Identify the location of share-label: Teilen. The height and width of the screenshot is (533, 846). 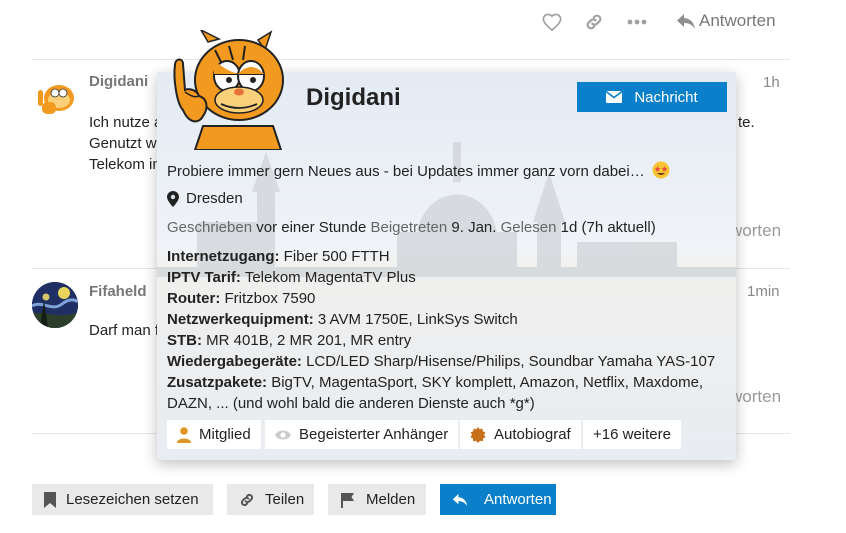
(285, 499).